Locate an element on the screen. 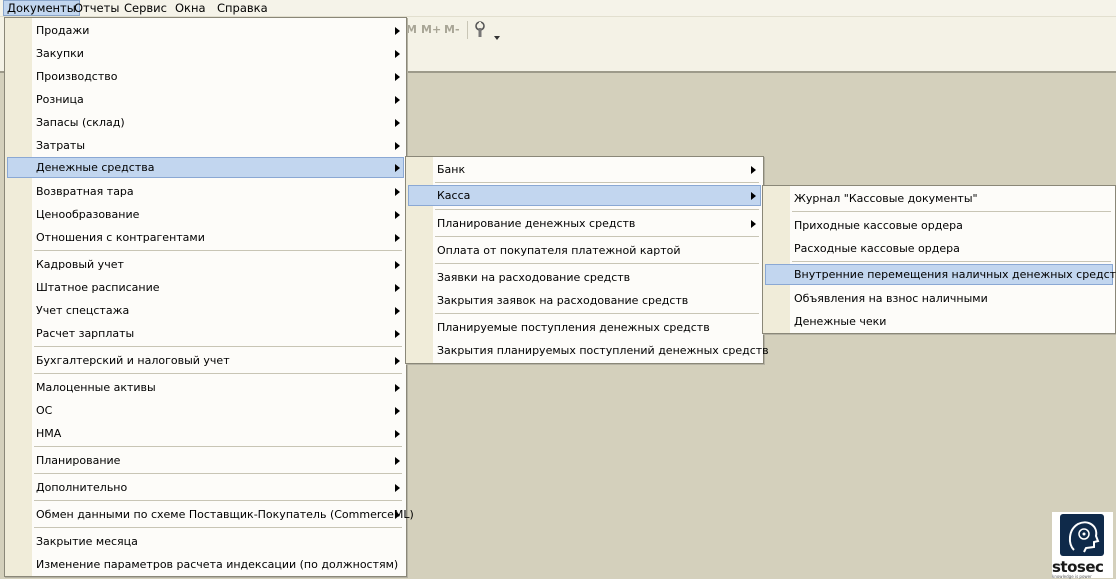 This screenshot has width=1116, height=579. menu-item-planning: Планирование is located at coordinates (205, 460).